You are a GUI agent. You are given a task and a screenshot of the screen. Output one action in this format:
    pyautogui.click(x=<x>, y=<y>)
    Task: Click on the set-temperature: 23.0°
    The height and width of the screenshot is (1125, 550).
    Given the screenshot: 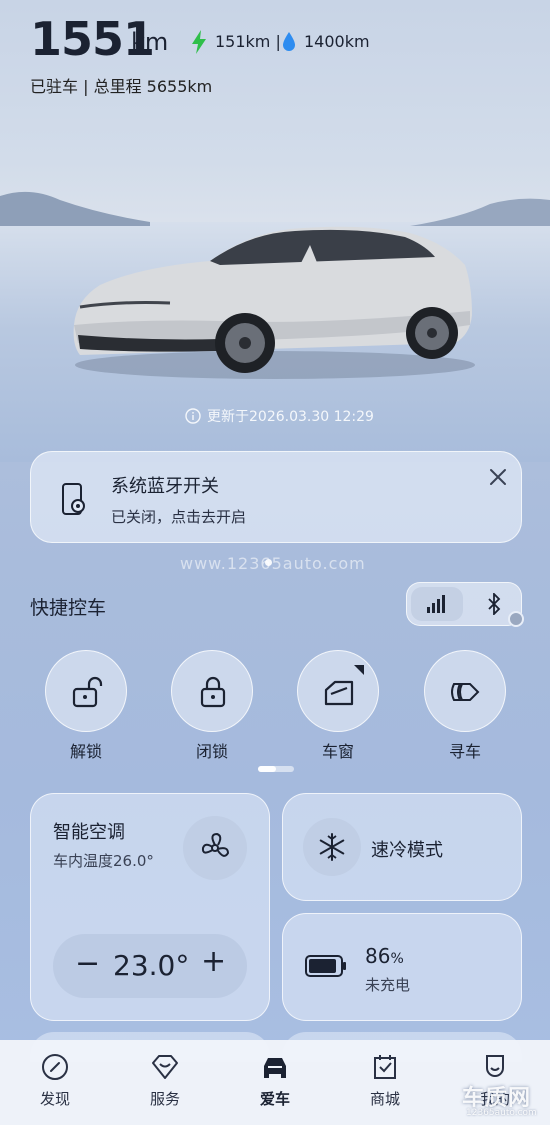 What is the action you would take?
    pyautogui.click(x=151, y=965)
    